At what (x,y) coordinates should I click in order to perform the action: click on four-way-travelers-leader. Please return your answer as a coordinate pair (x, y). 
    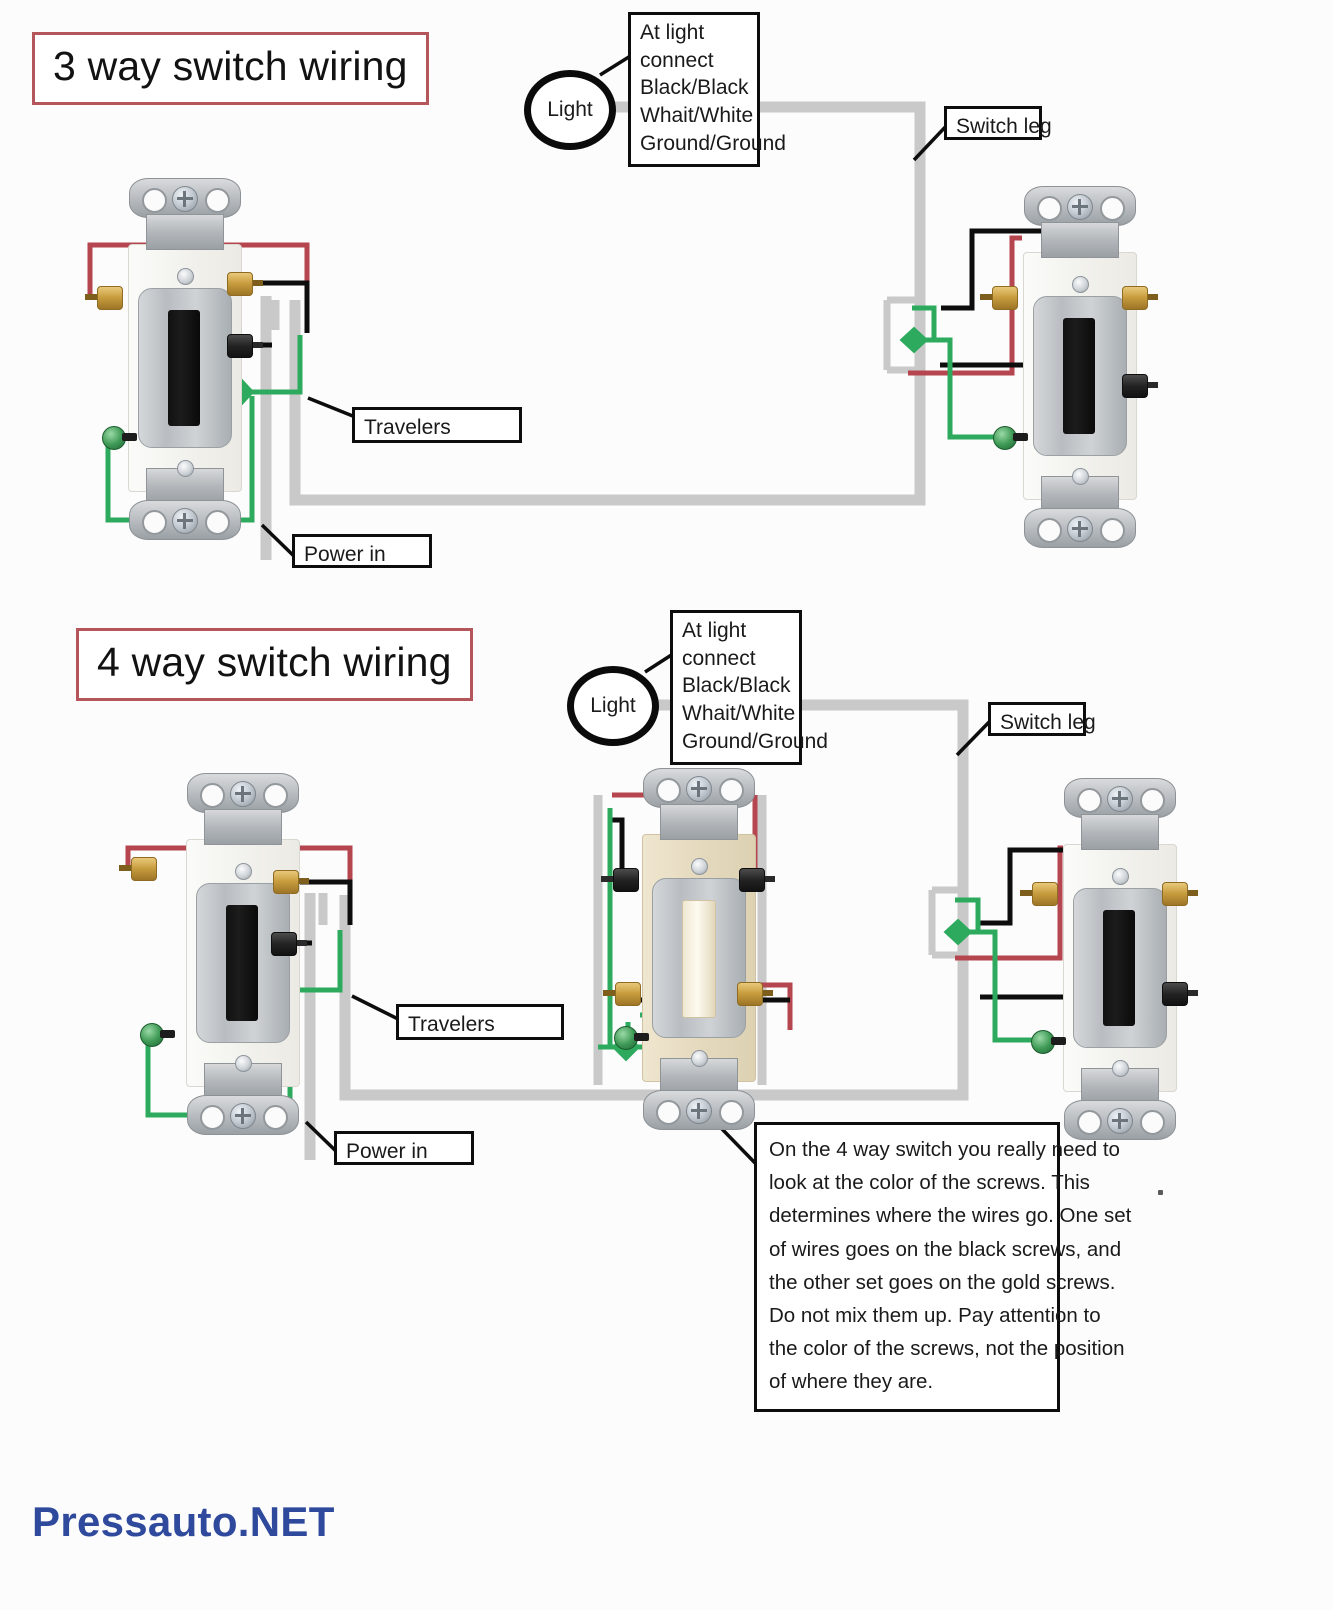
    Looking at the image, I should click on (376, 1008).